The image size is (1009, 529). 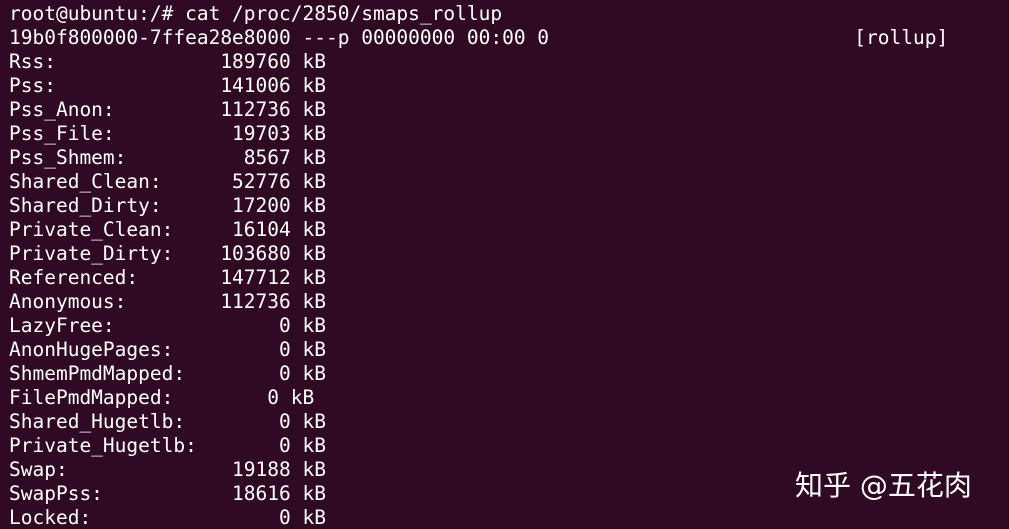 What do you see at coordinates (167, 61) in the screenshot?
I see `output-line-rss: Rss: 189760 kB` at bounding box center [167, 61].